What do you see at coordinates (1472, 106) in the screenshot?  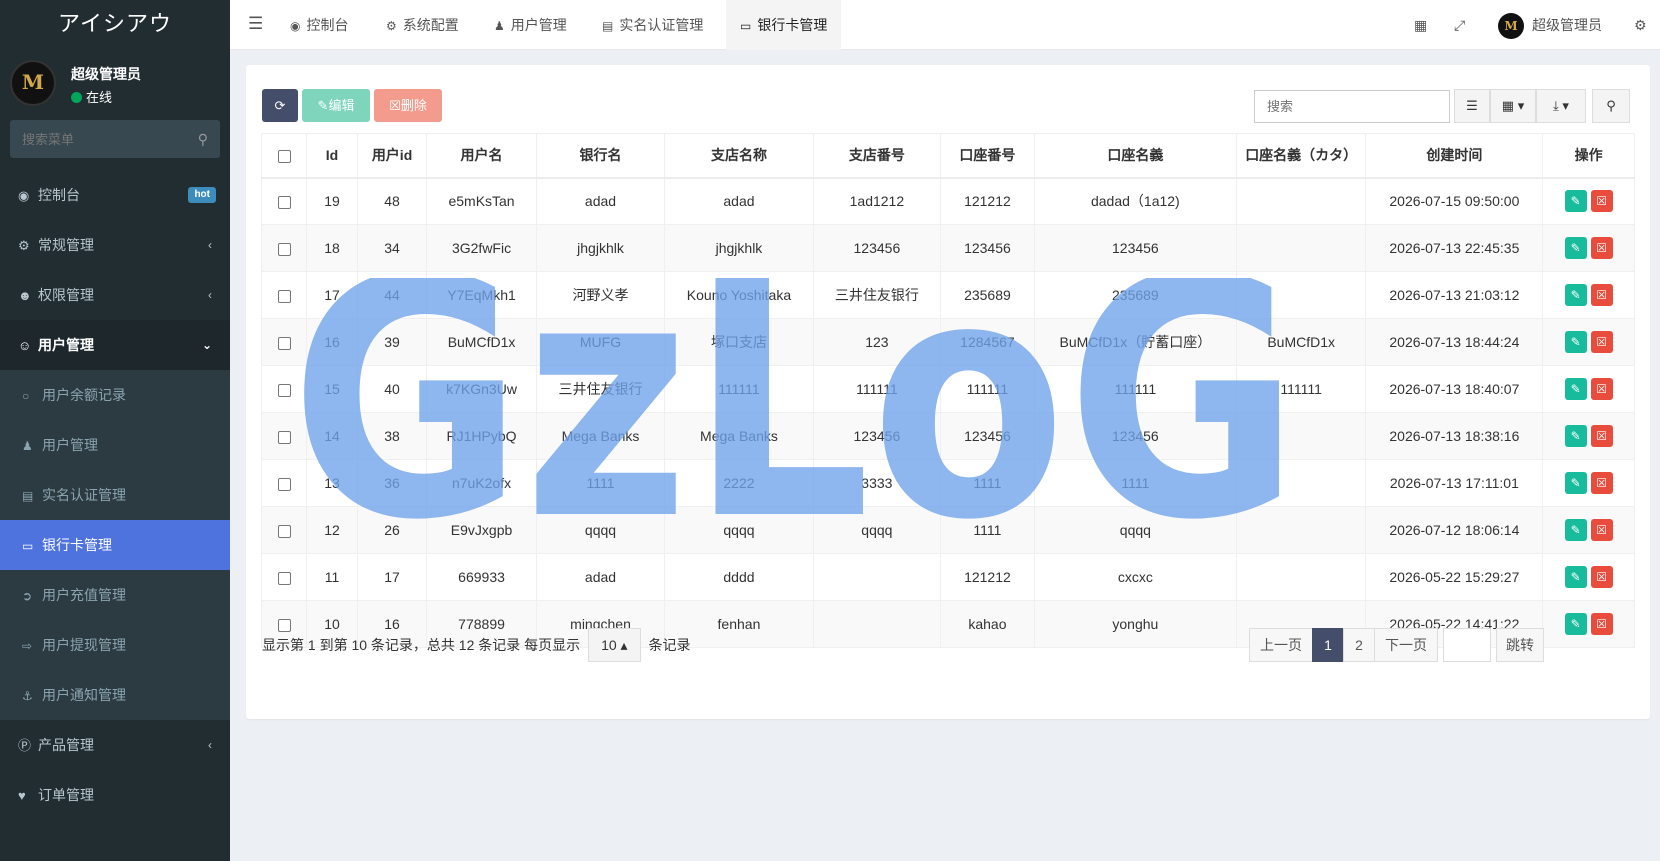 I see `toggle-view-button: ☰` at bounding box center [1472, 106].